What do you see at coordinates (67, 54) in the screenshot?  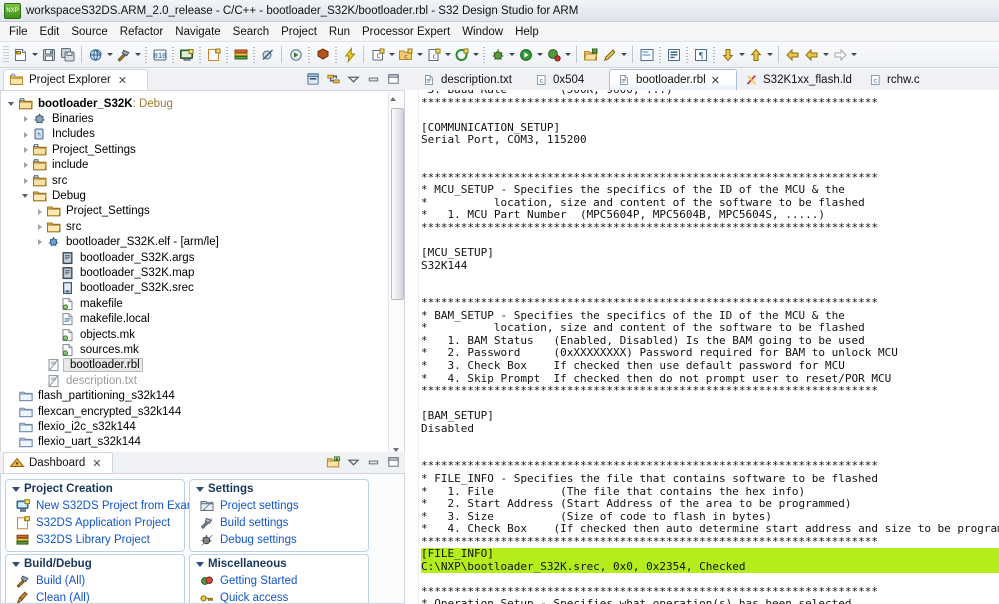 I see `save-all-icon` at bounding box center [67, 54].